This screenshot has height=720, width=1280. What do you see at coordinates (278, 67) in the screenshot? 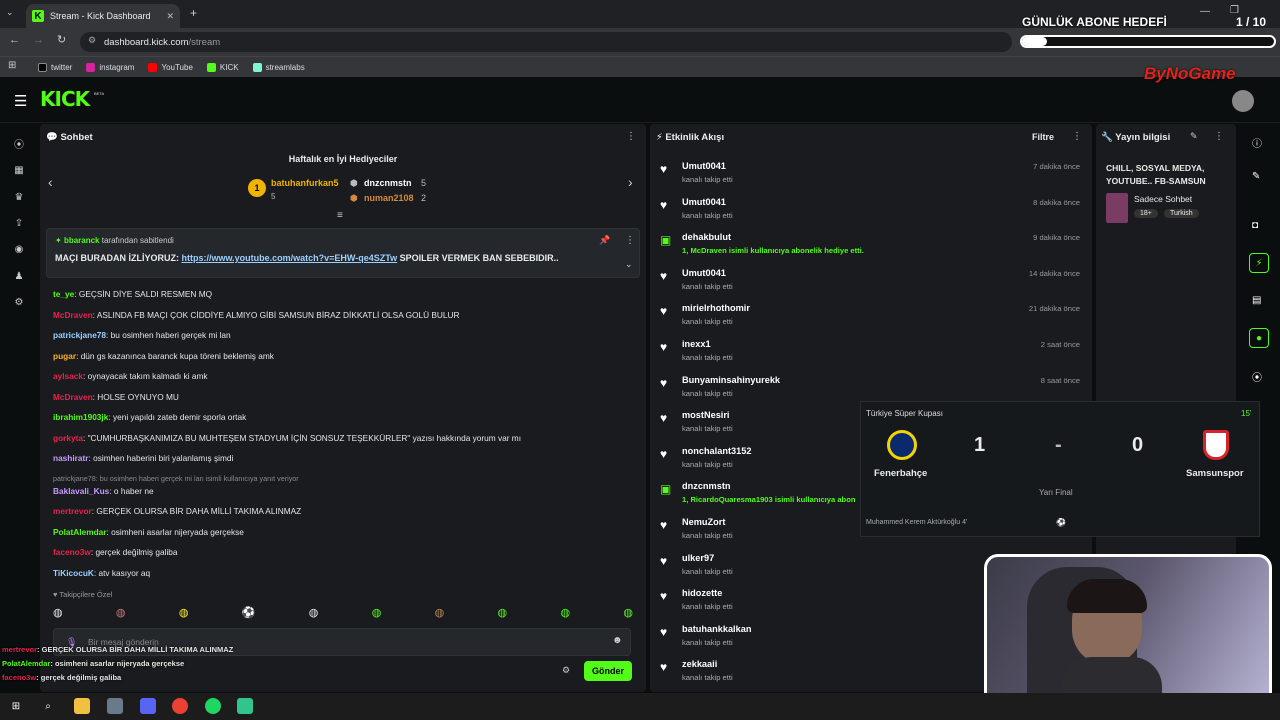
I see `bookmark-streamlabs: streamlabs` at bounding box center [278, 67].